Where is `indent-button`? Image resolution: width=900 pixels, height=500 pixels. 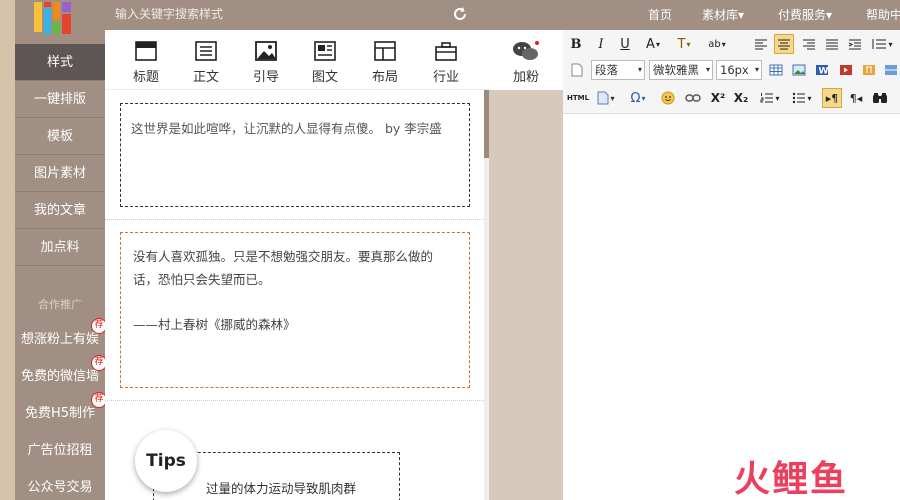
indent-button is located at coordinates (855, 44).